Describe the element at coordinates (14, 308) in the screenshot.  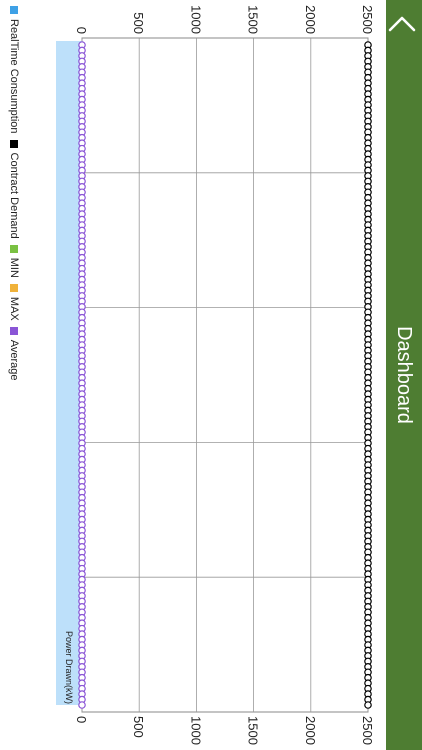
I see `legend-label: MAX` at that location.